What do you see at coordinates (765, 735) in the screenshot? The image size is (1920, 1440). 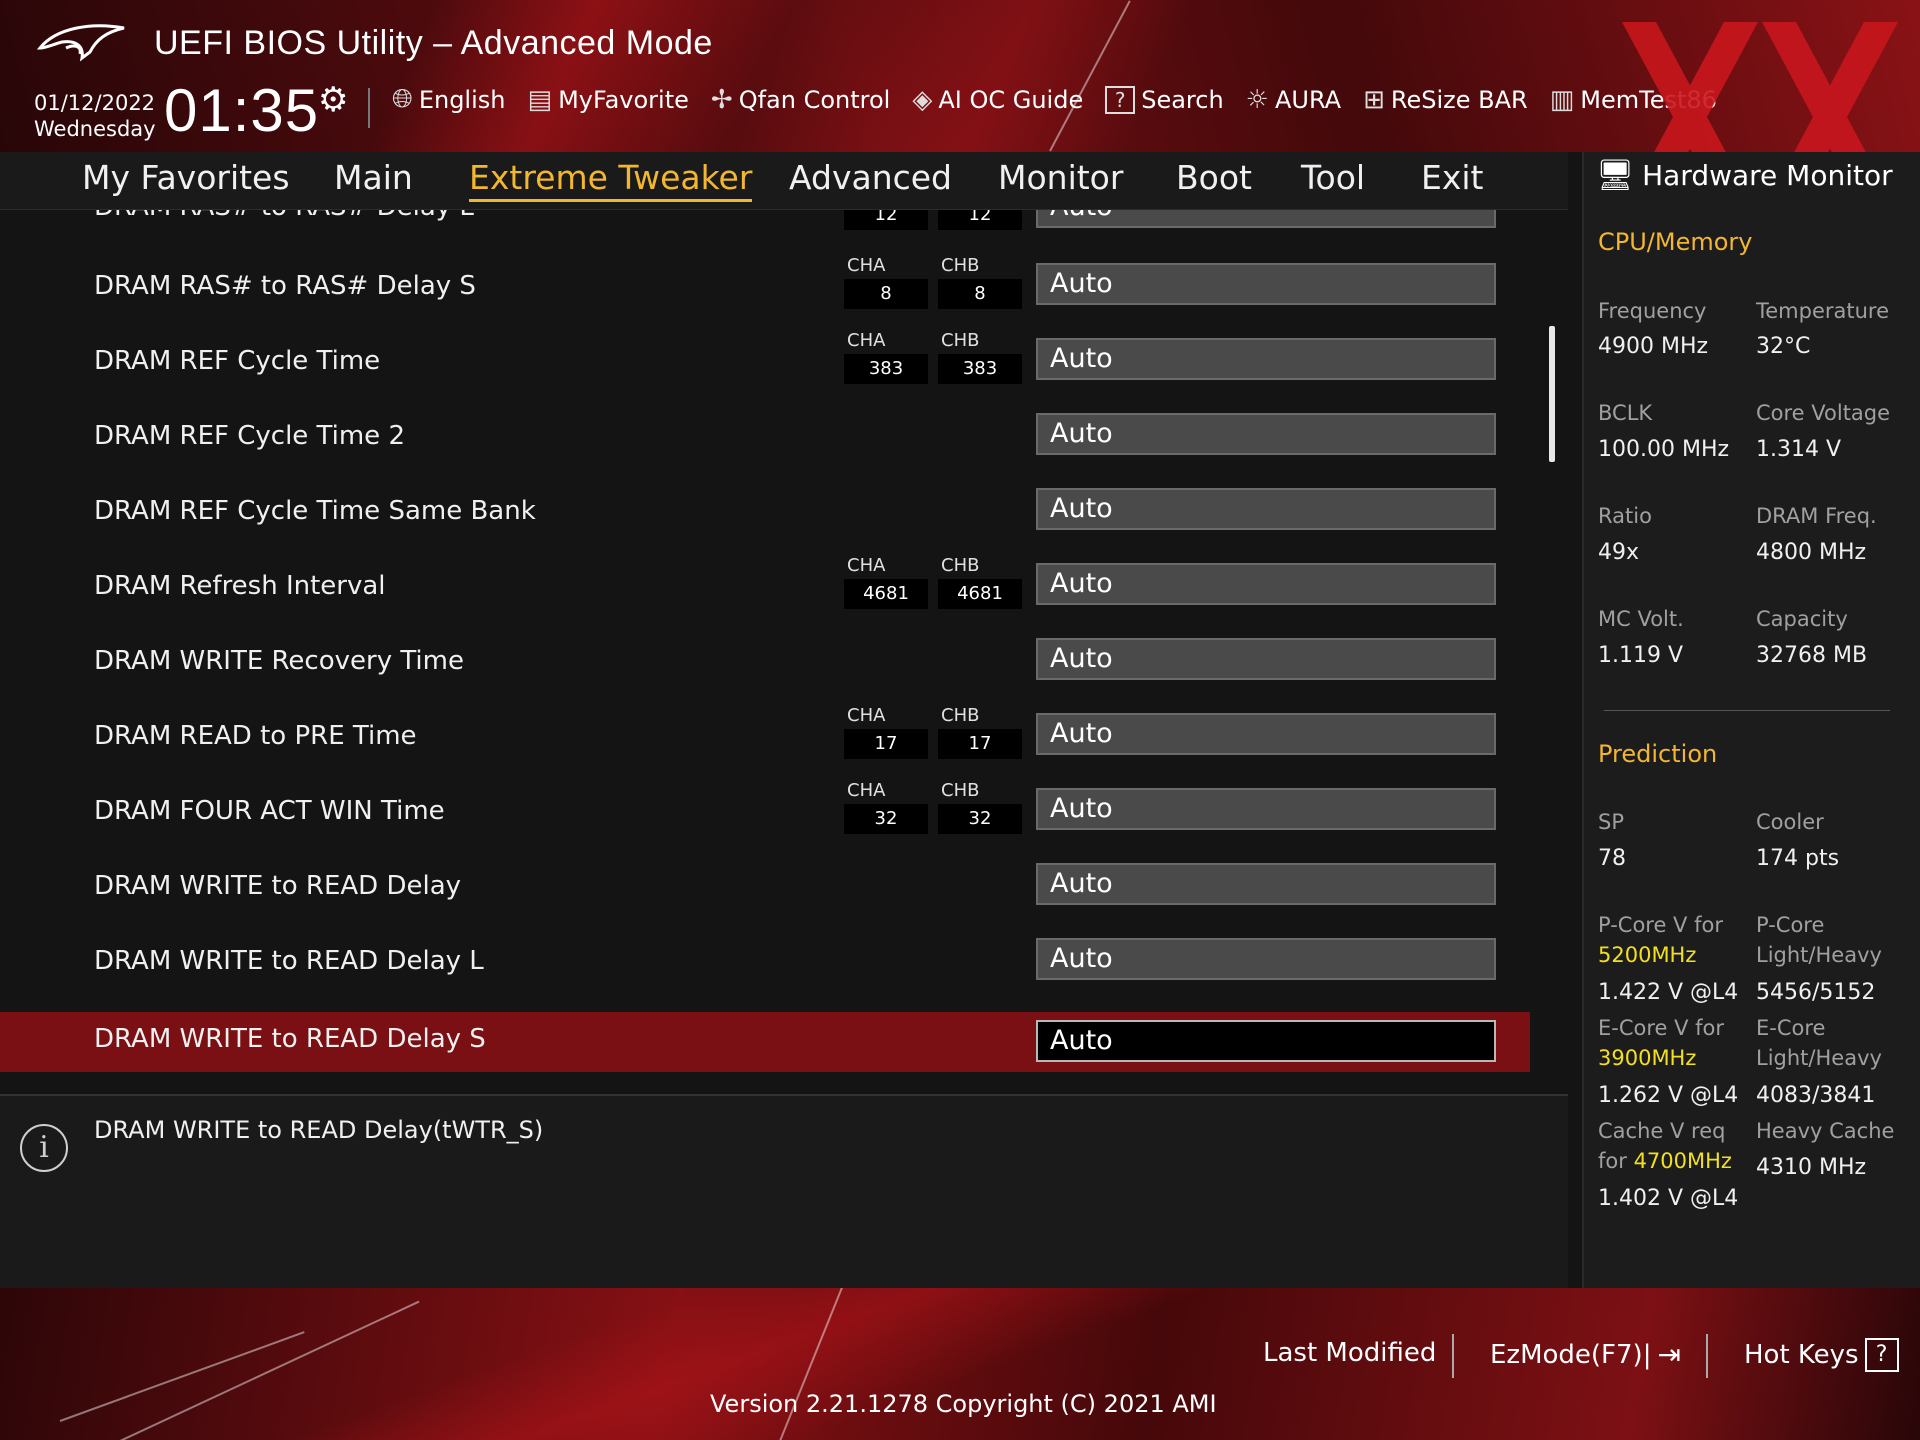 I see `setting-row: DRAM READ to PRE Time CHA 17 CHB 17 Auto` at bounding box center [765, 735].